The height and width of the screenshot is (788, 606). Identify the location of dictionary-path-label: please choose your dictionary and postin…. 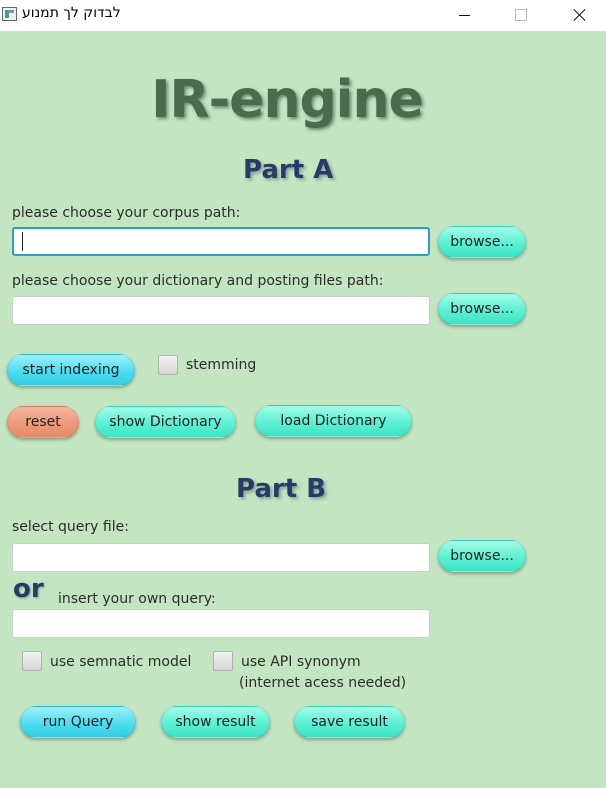
(198, 281).